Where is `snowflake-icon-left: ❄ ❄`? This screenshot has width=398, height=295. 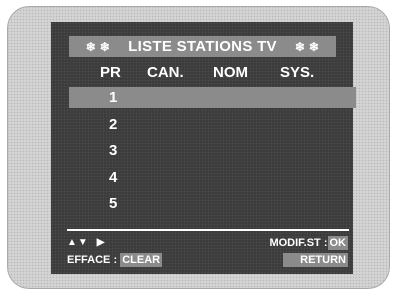 snowflake-icon-left: ❄ ❄ is located at coordinates (98, 46).